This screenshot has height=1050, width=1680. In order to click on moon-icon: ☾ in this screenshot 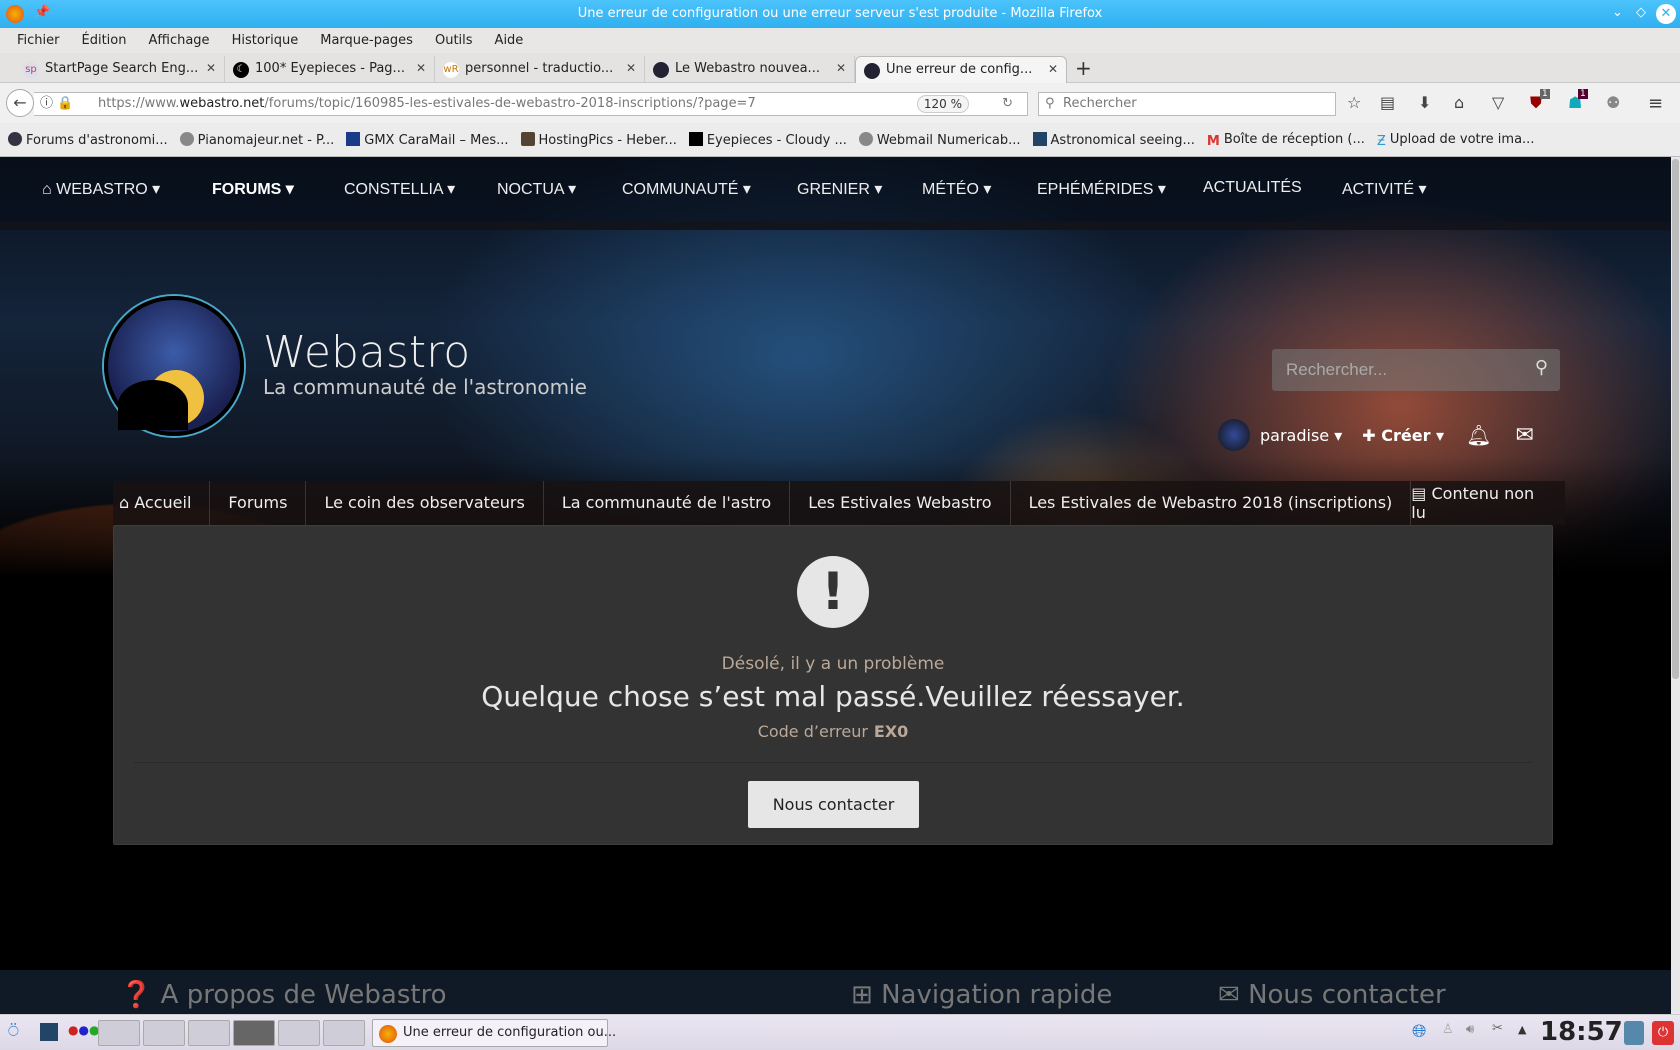, I will do `click(241, 70)`.